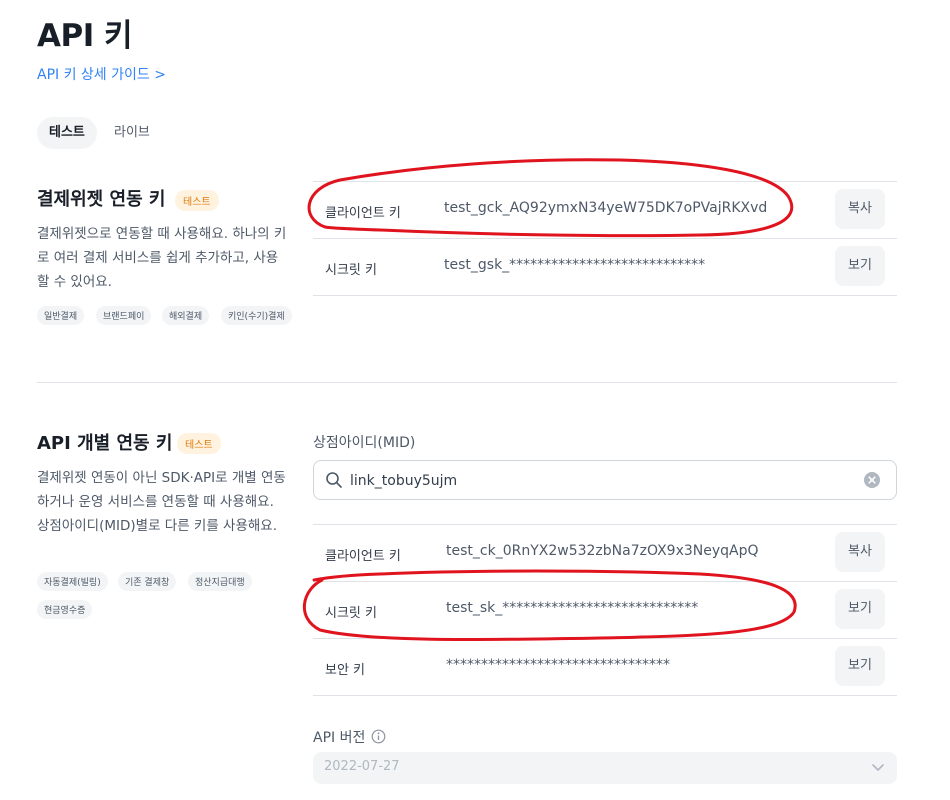  What do you see at coordinates (860, 552) in the screenshot?
I see `copy-api-client-key-button: 복사` at bounding box center [860, 552].